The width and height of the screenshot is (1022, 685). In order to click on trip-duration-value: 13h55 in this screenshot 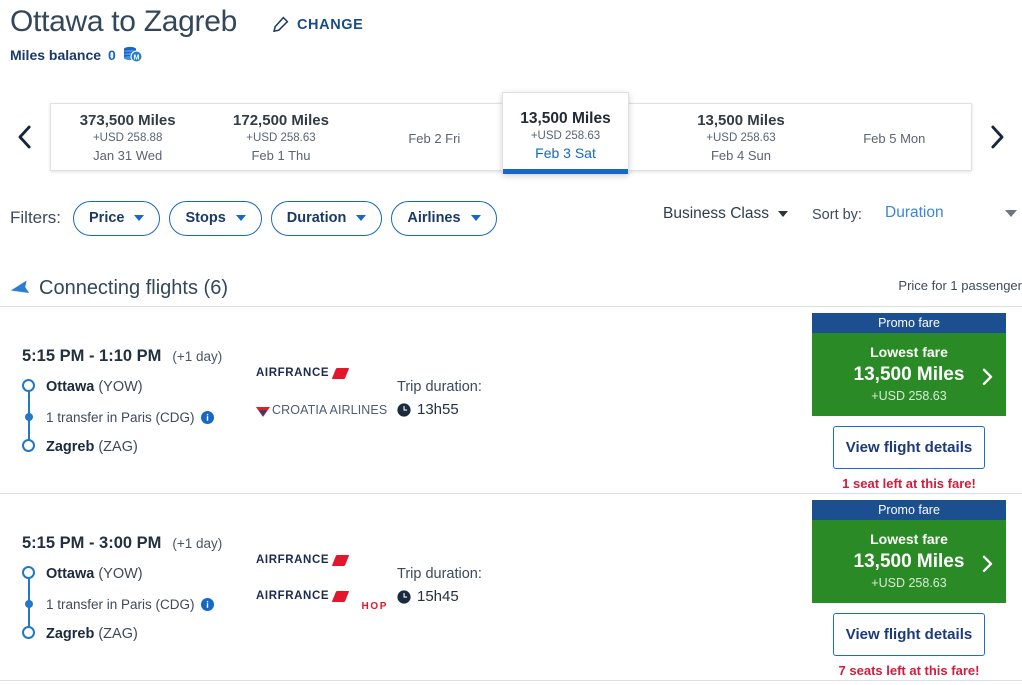, I will do `click(438, 409)`.